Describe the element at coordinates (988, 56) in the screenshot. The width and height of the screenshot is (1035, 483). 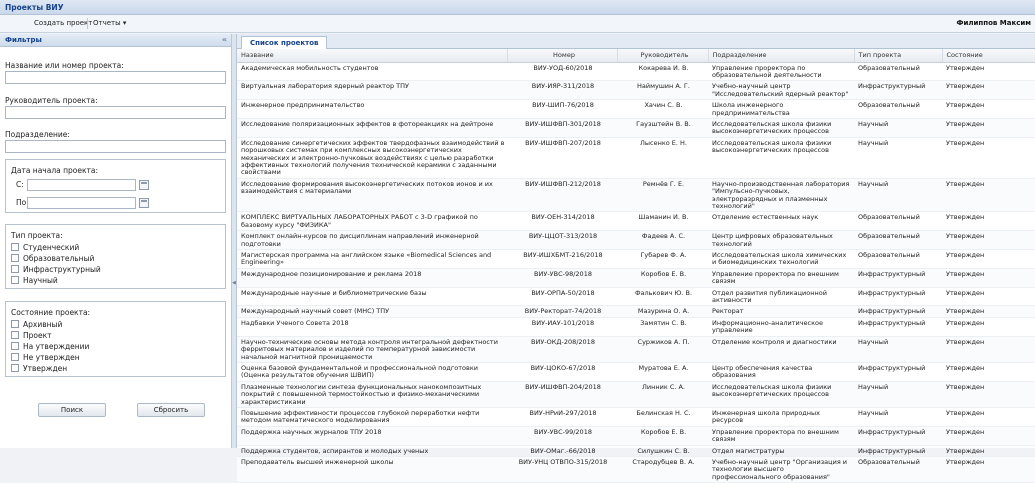
I see `column-header-state: Состояние` at that location.